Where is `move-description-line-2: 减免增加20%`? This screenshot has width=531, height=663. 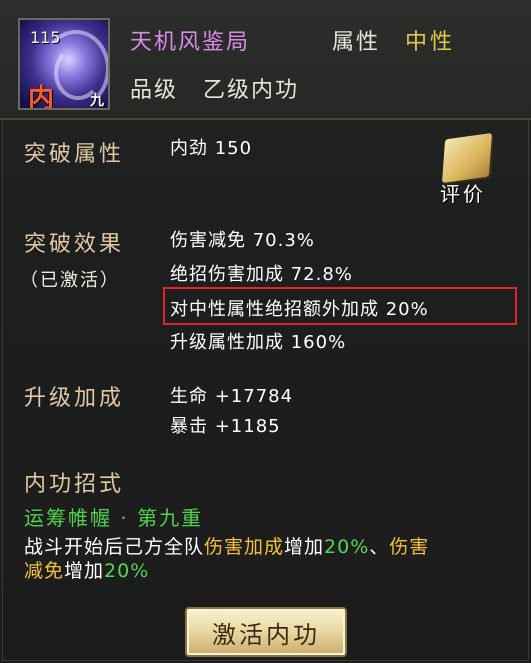
move-description-line-2: 减免增加20% is located at coordinates (86, 569).